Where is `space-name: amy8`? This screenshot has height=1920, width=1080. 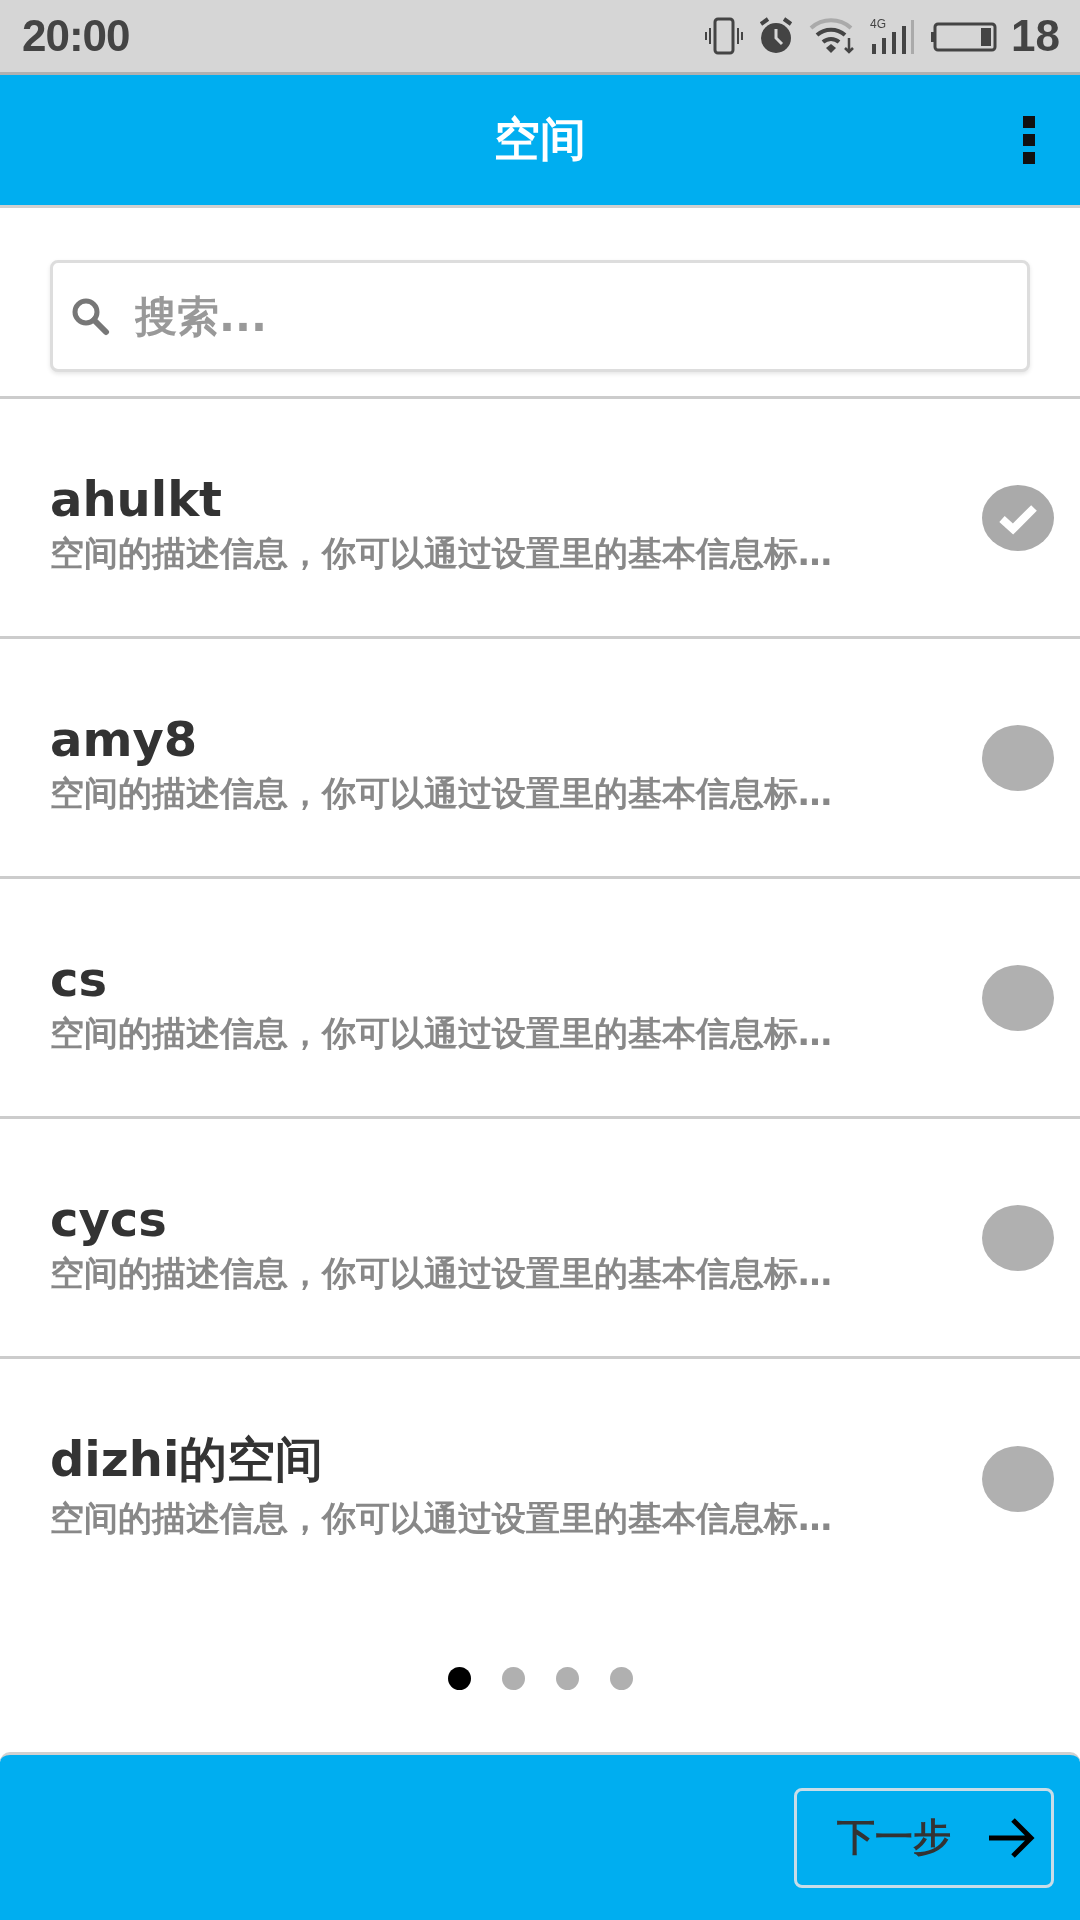
space-name: amy8 is located at coordinates (124, 738).